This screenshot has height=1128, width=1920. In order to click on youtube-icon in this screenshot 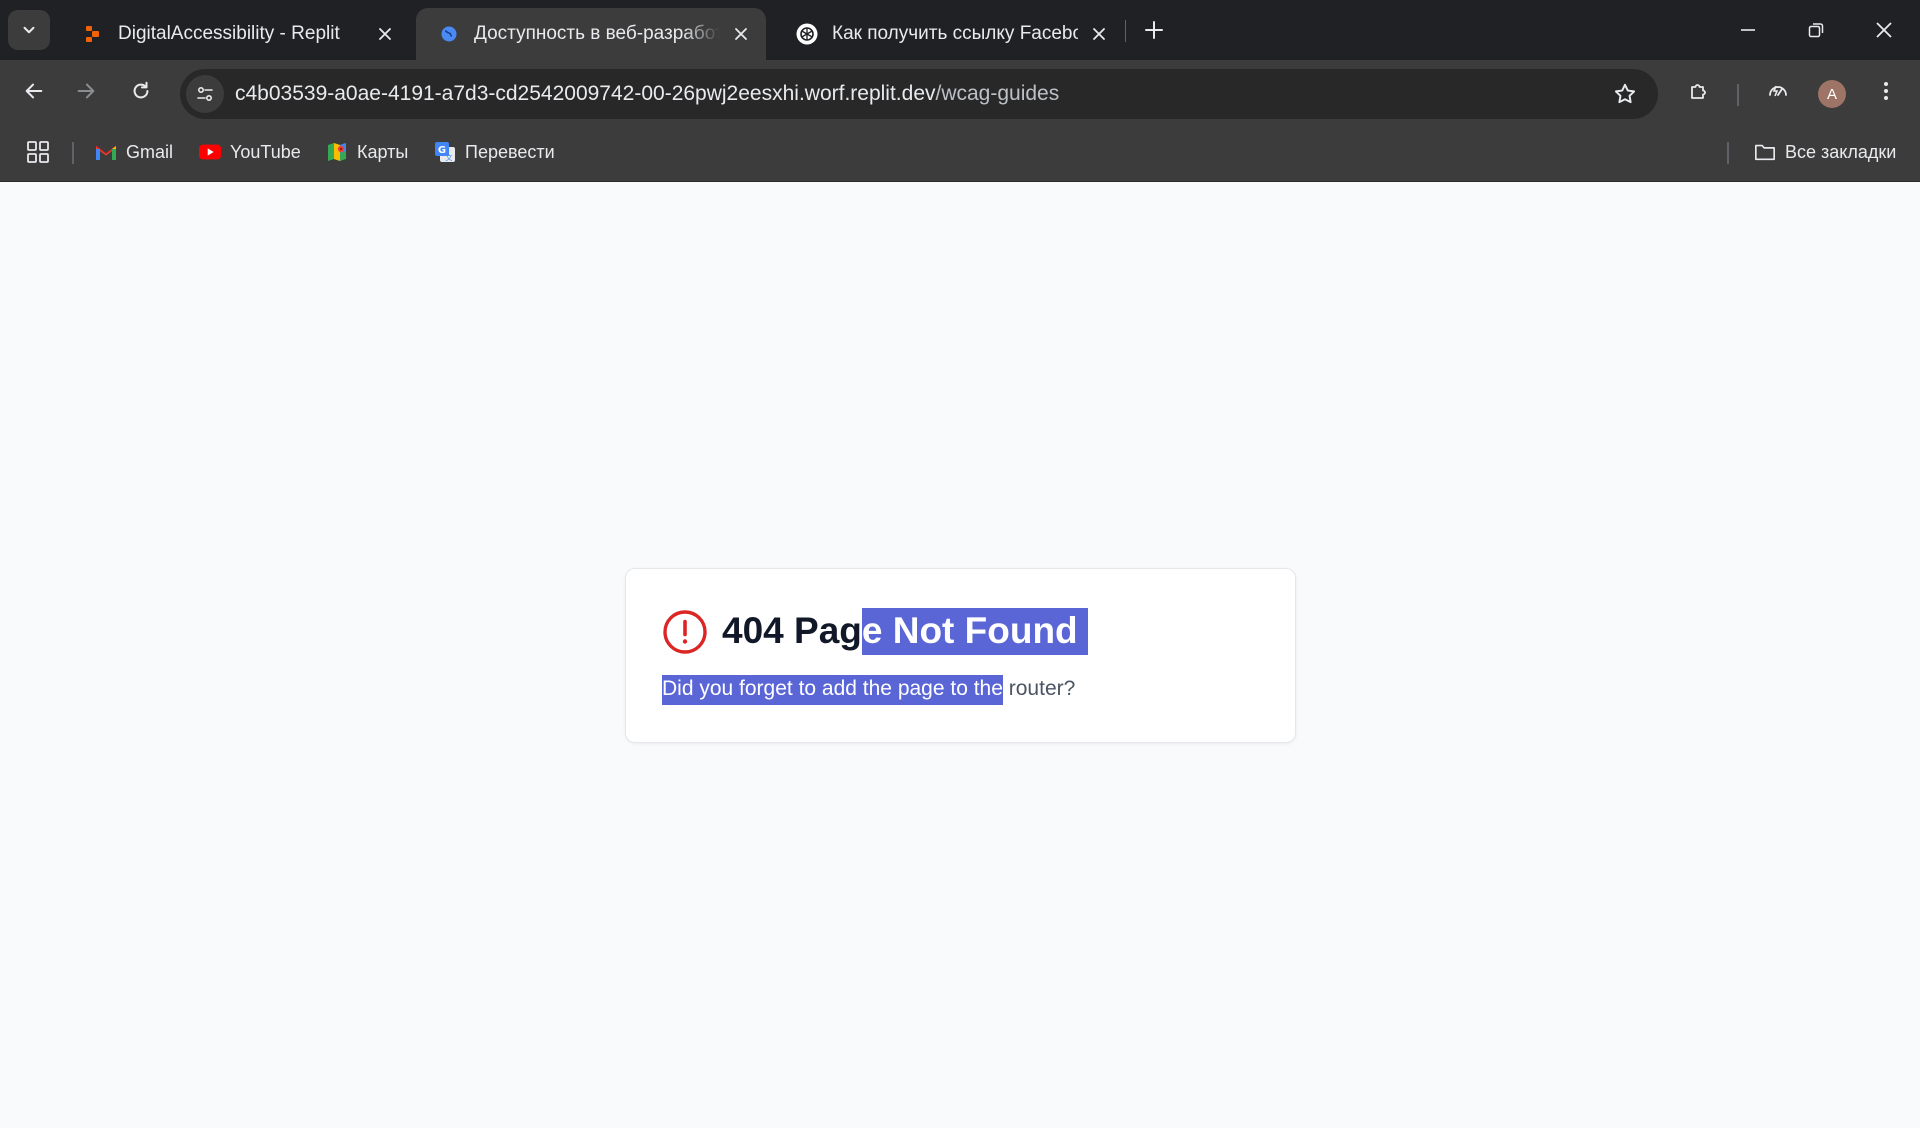, I will do `click(210, 152)`.